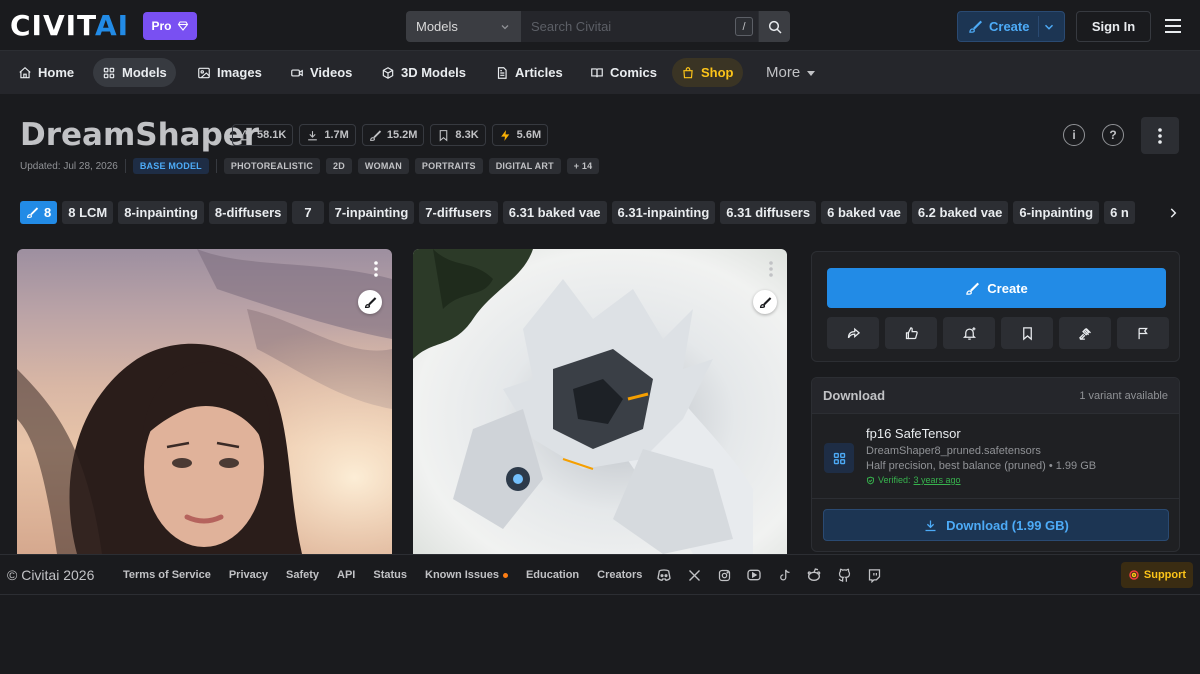  I want to click on flag-icon, so click(1143, 333).